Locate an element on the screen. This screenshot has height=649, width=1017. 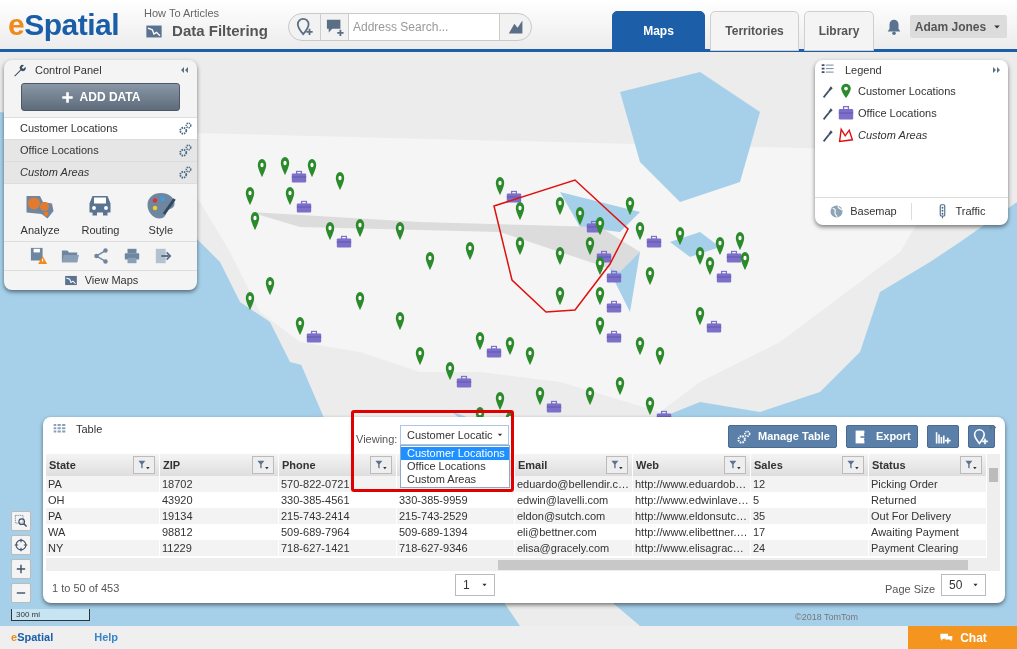
locate-button is located at coordinates (21, 545).